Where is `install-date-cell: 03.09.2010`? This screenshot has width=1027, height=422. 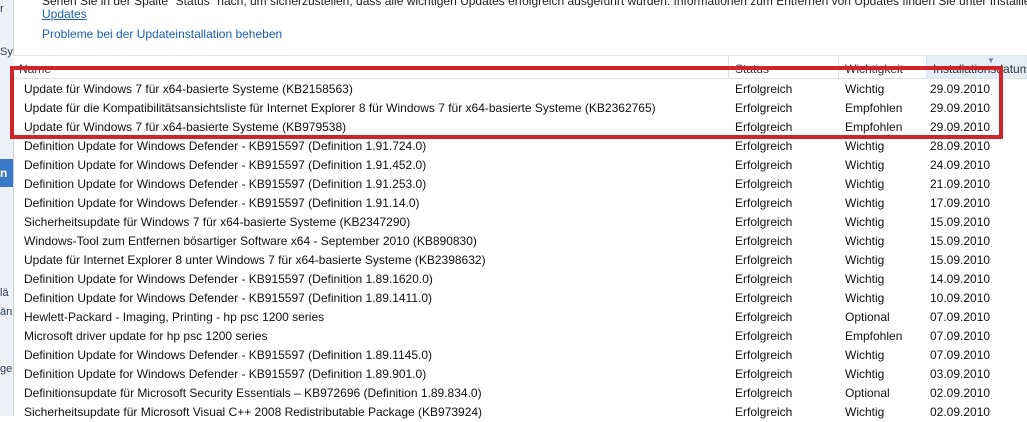 install-date-cell: 03.09.2010 is located at coordinates (960, 374).